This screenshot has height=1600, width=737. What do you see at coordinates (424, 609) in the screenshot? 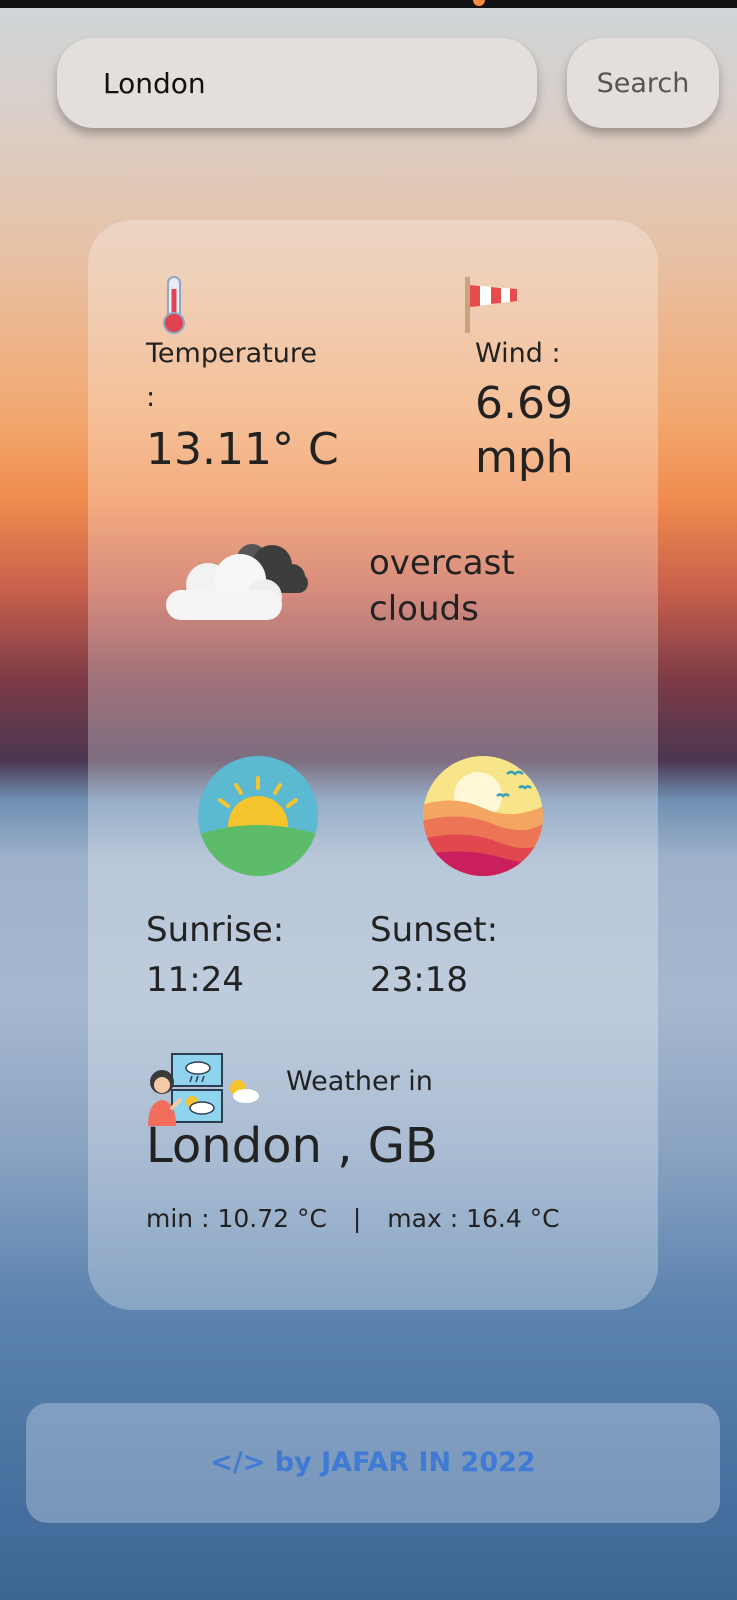
I see `condition-line2: clouds` at bounding box center [424, 609].